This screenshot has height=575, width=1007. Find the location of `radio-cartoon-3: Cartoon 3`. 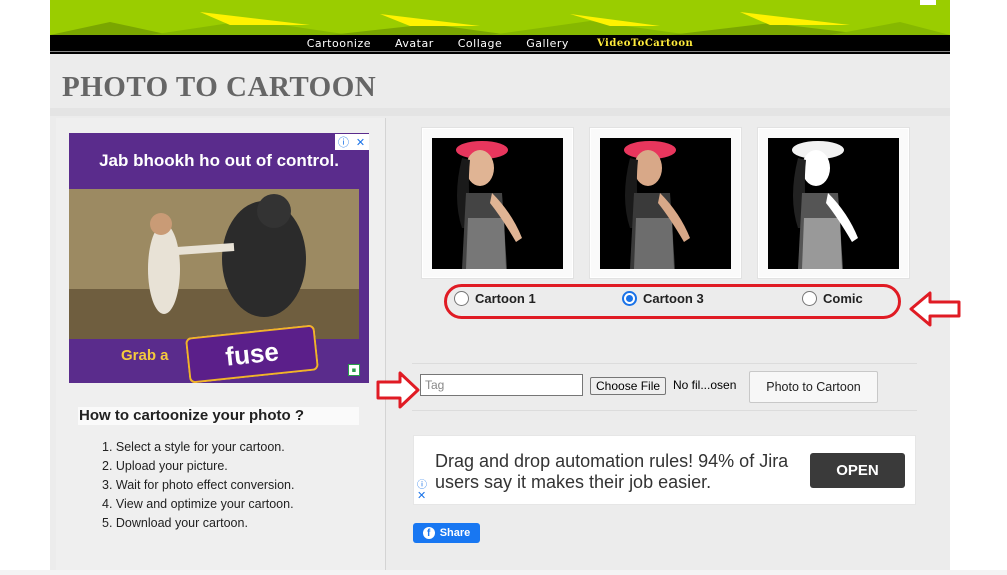

radio-cartoon-3: Cartoon 3 is located at coordinates (663, 298).